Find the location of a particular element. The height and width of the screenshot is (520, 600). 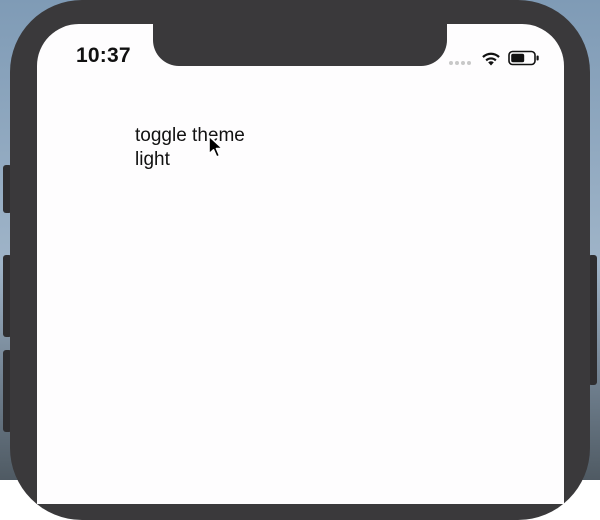

theme-value-label: light is located at coordinates (152, 159).